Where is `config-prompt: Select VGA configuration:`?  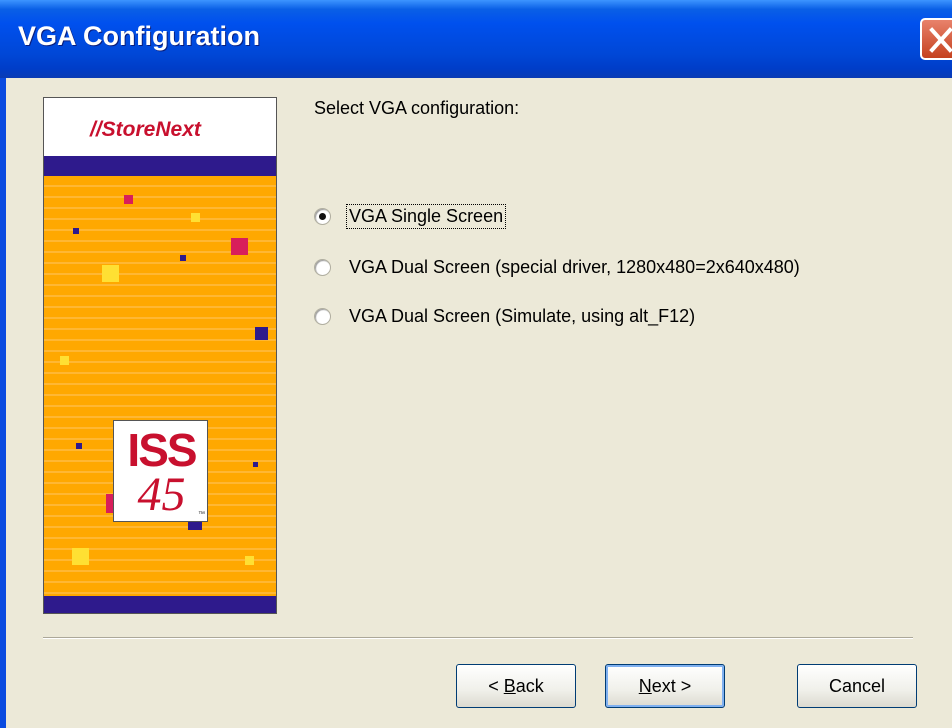
config-prompt: Select VGA configuration: is located at coordinates (417, 108).